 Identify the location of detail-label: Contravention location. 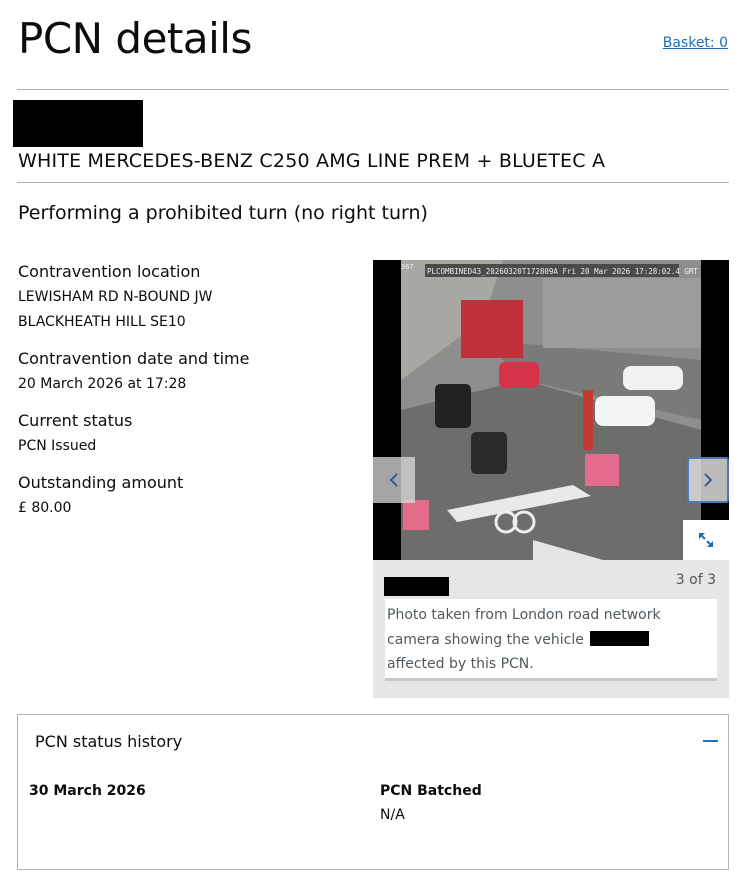
(109, 271).